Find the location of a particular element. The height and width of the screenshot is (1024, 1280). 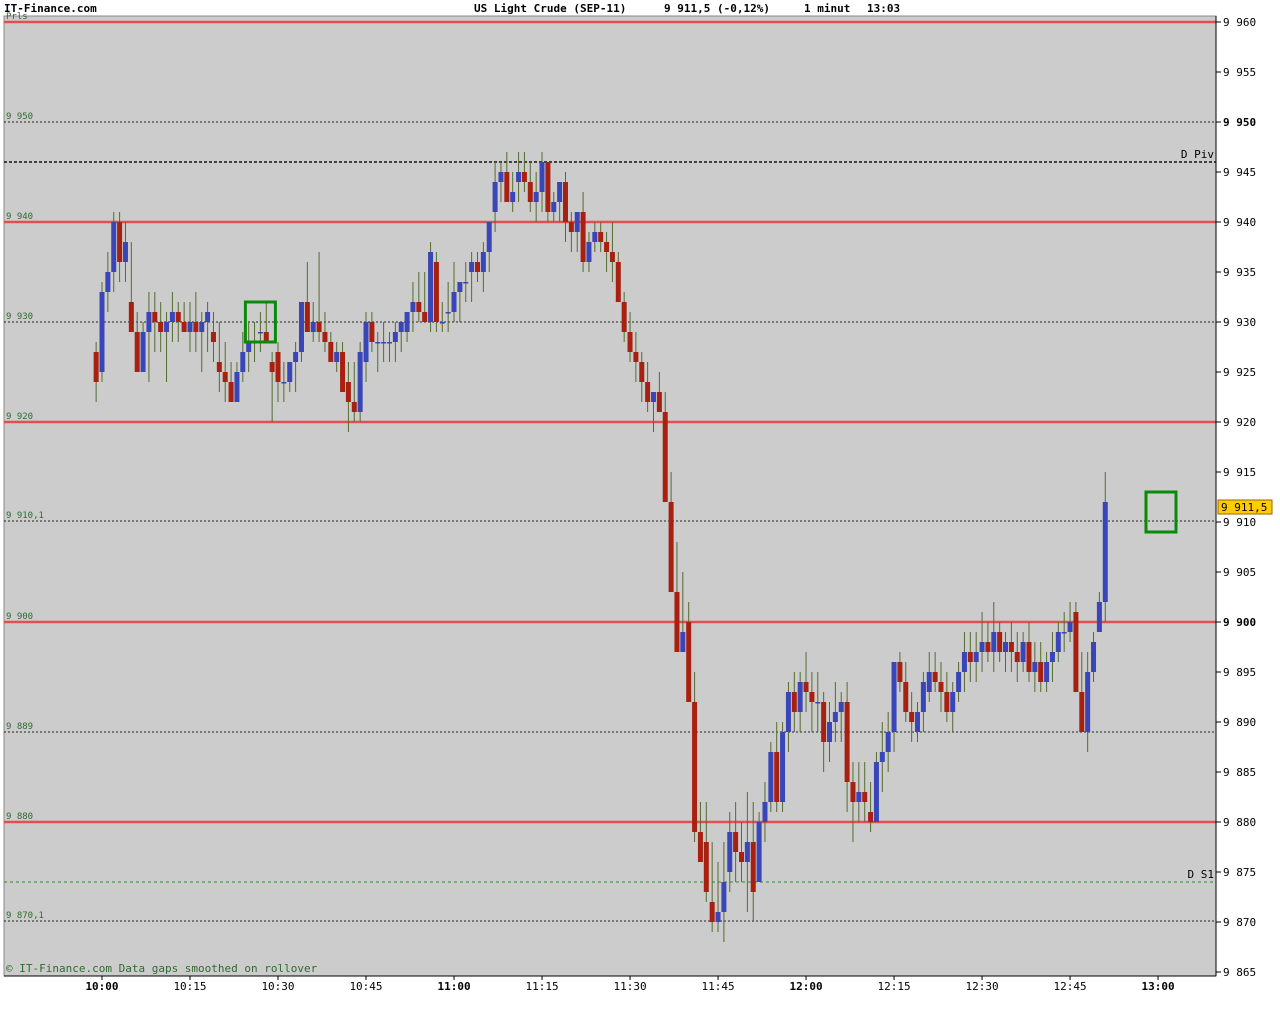

x-tick-label: 12:15 is located at coordinates (893, 986).